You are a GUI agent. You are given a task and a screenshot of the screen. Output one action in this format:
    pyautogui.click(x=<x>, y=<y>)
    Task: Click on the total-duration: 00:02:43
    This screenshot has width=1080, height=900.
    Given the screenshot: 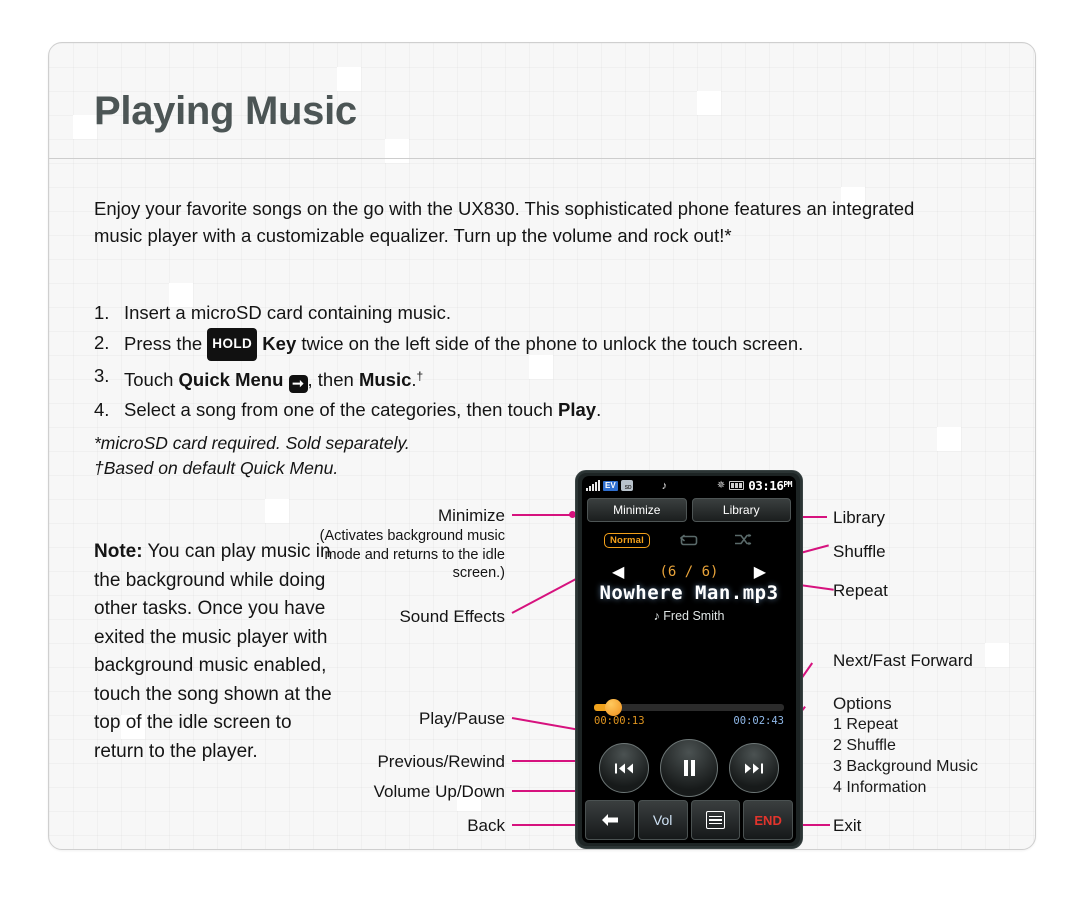 What is the action you would take?
    pyautogui.click(x=758, y=721)
    